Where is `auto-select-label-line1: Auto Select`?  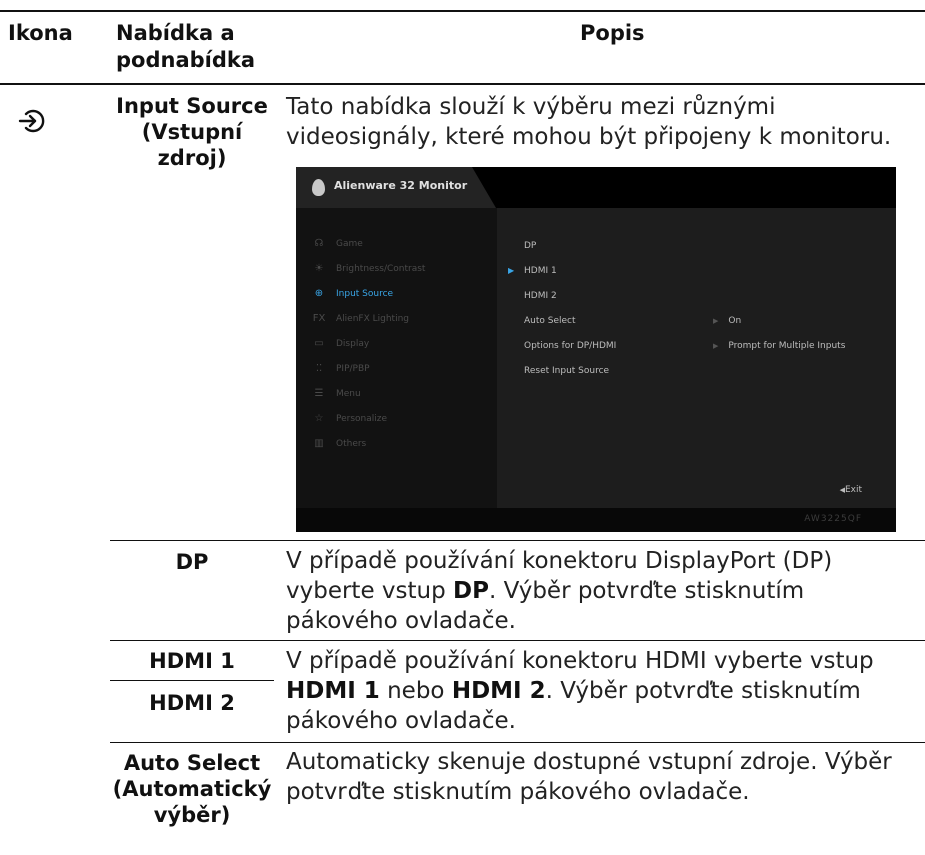
auto-select-label-line1: Auto Select is located at coordinates (192, 763).